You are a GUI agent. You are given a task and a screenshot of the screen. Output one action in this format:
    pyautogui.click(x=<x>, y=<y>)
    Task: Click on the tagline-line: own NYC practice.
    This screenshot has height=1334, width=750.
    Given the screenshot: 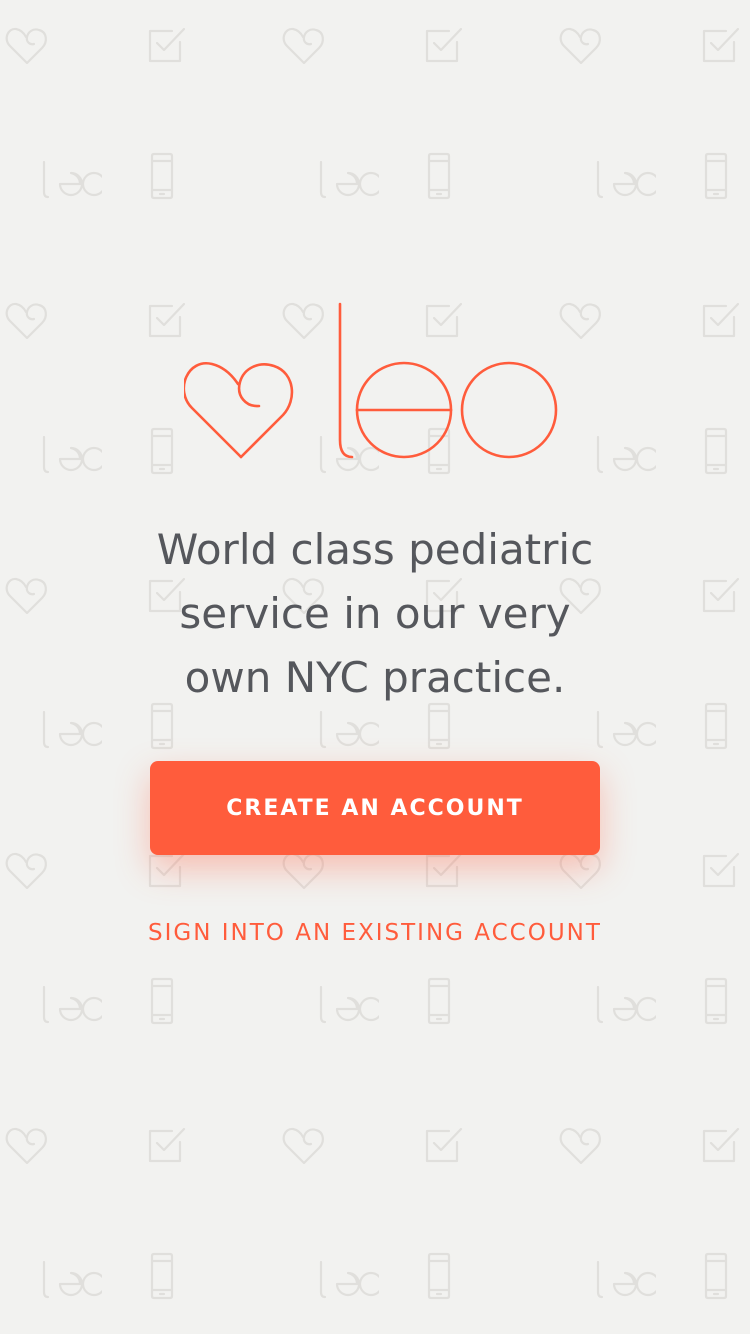 What is the action you would take?
    pyautogui.click(x=375, y=677)
    